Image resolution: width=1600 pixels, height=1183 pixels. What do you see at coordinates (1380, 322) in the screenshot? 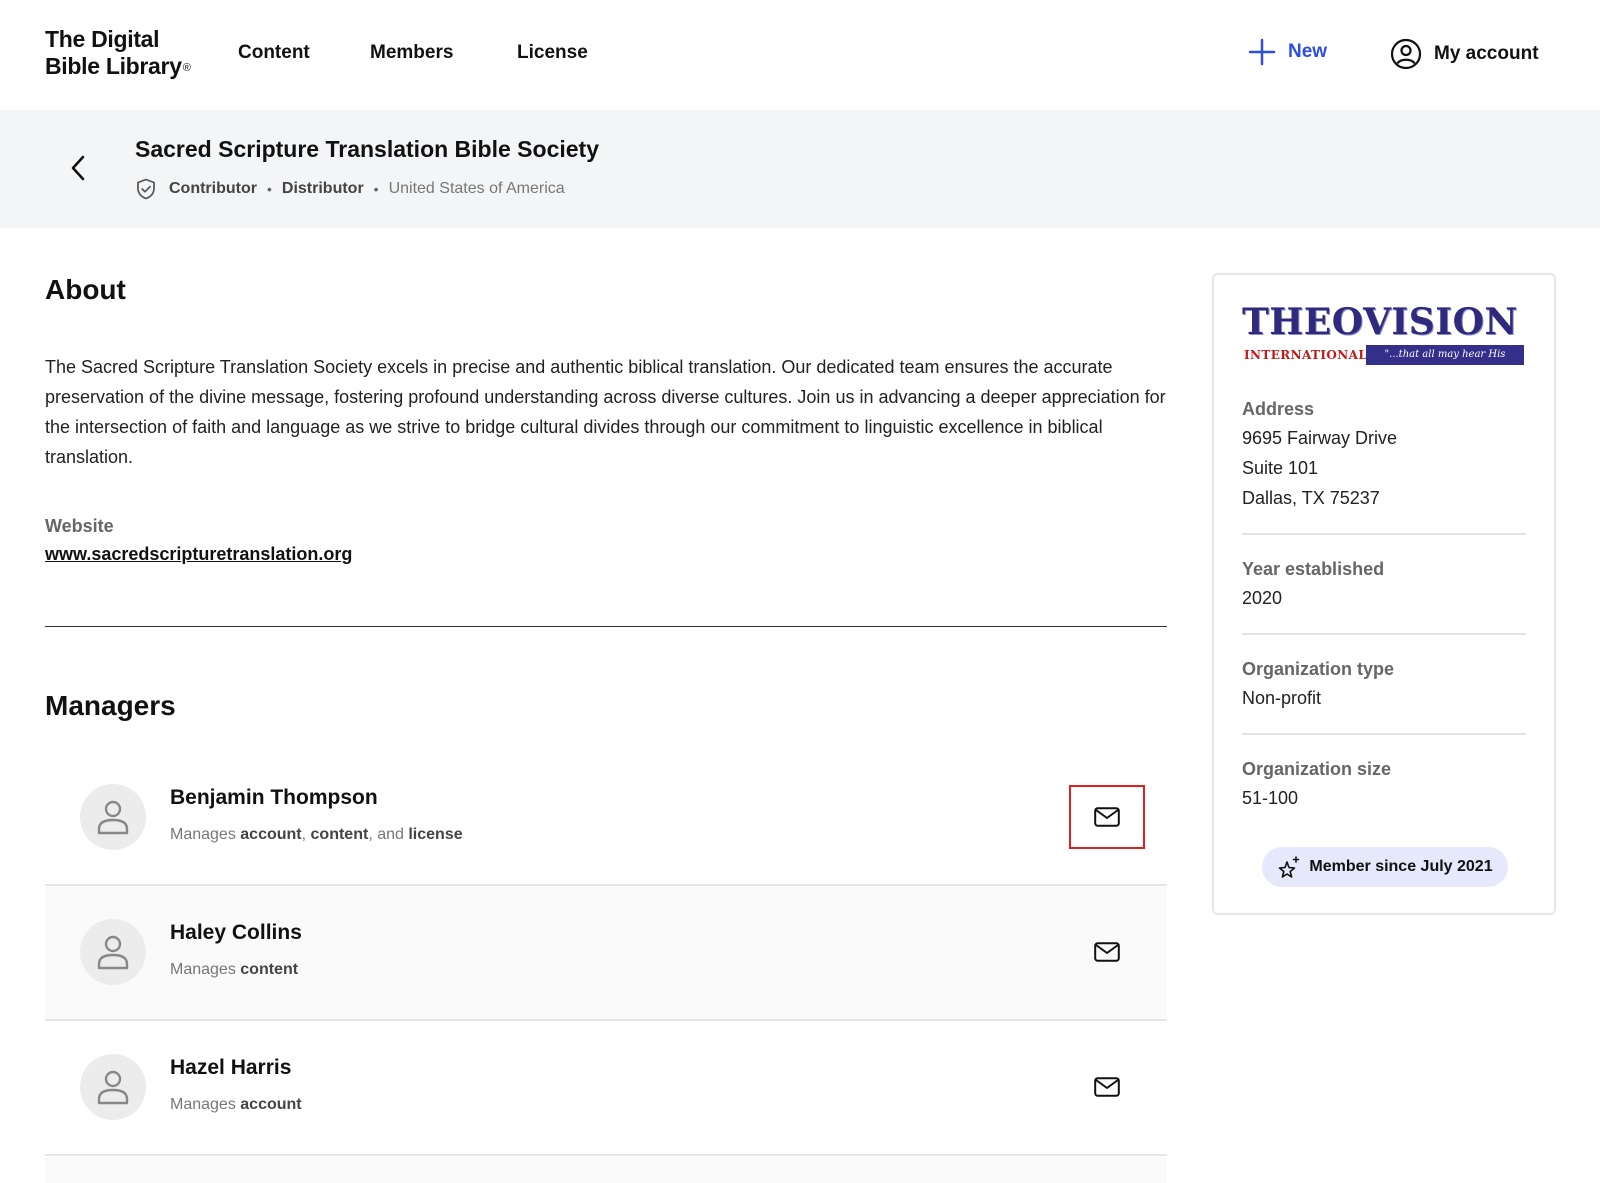
I see `logo-wordmark: THEOVISION` at bounding box center [1380, 322].